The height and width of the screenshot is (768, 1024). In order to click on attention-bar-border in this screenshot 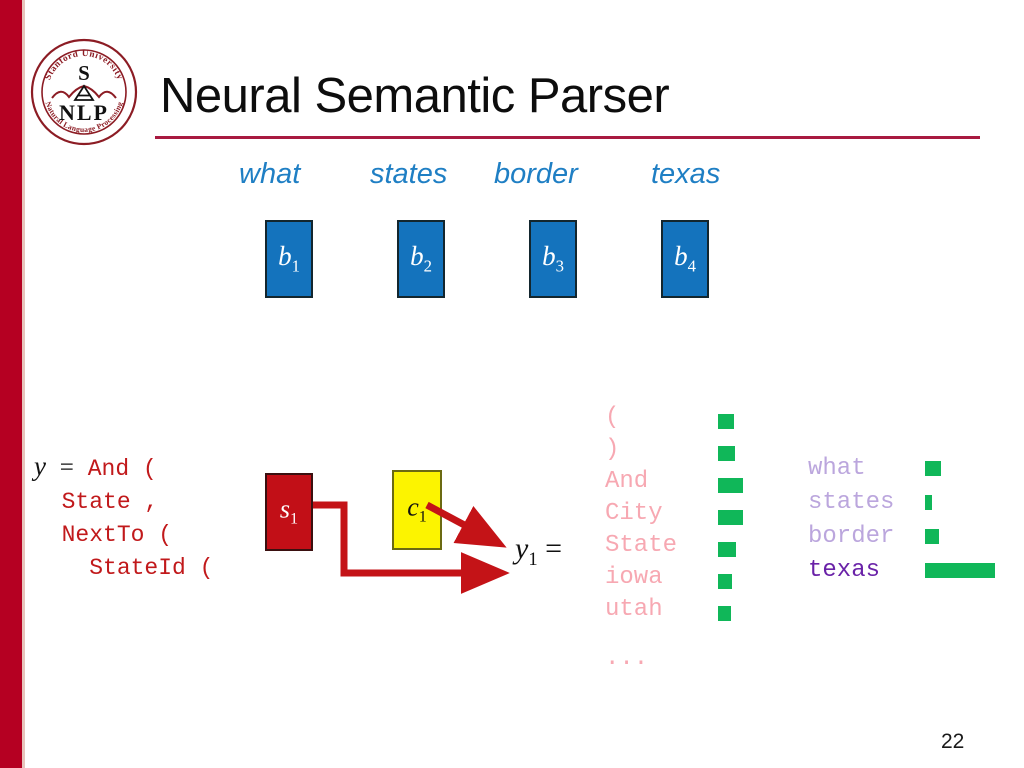, I will do `click(932, 536)`.